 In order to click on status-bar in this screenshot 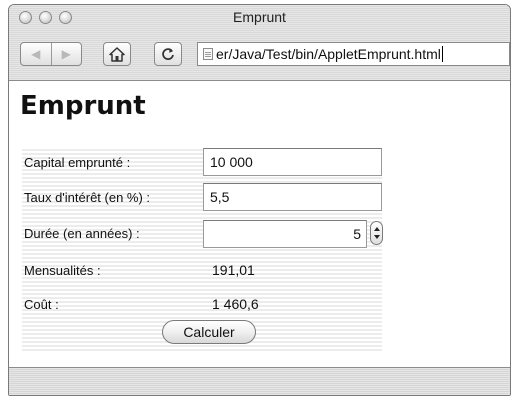, I will do `click(259, 381)`.